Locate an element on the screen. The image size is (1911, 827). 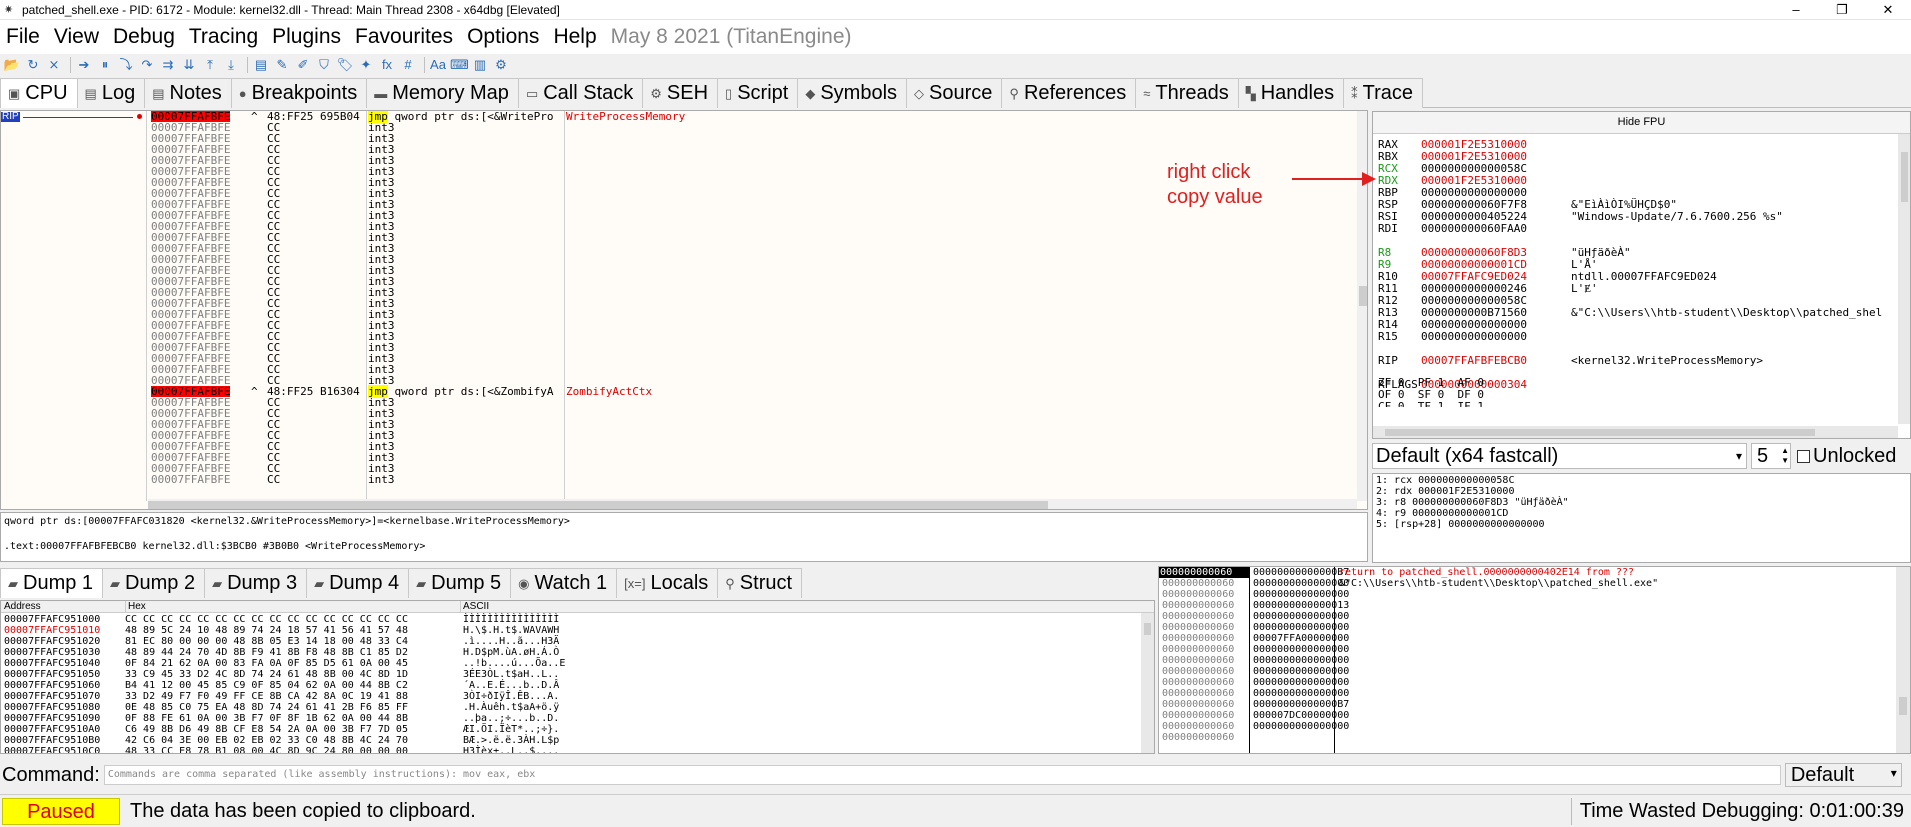
dump-address: 00007FFAFC951080 is located at coordinates (52, 707).